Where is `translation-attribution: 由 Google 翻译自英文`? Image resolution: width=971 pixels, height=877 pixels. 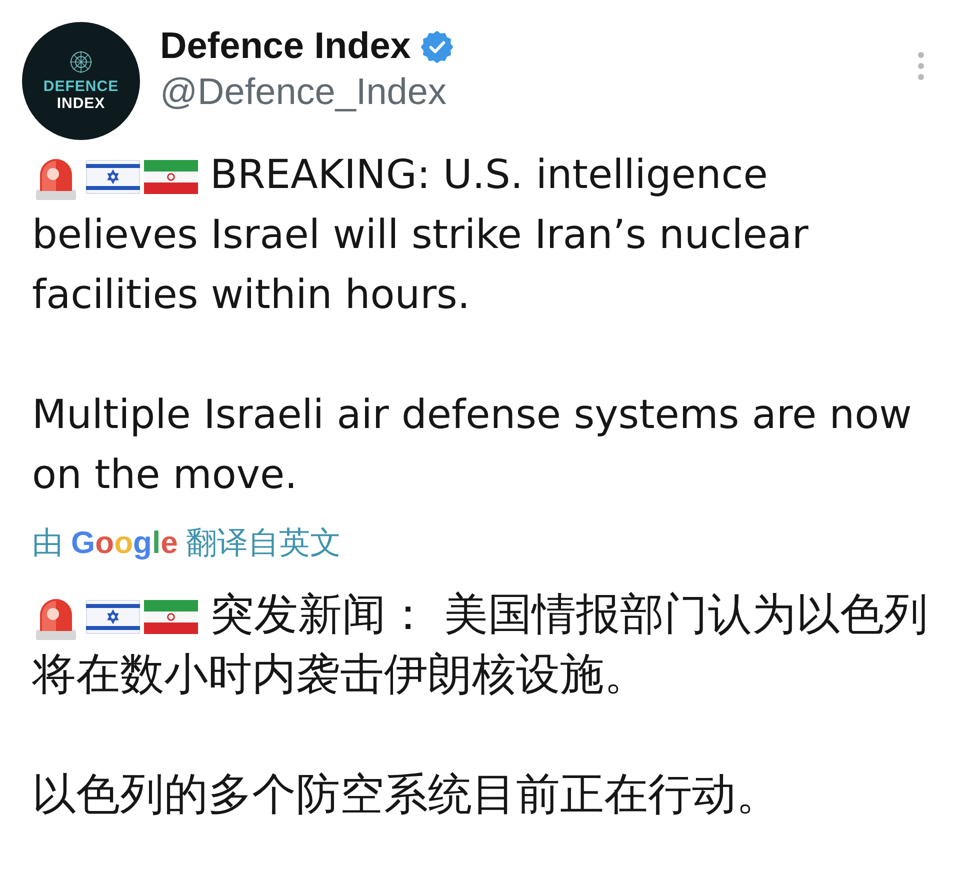 translation-attribution: 由 Google 翻译自英文 is located at coordinates (186, 543).